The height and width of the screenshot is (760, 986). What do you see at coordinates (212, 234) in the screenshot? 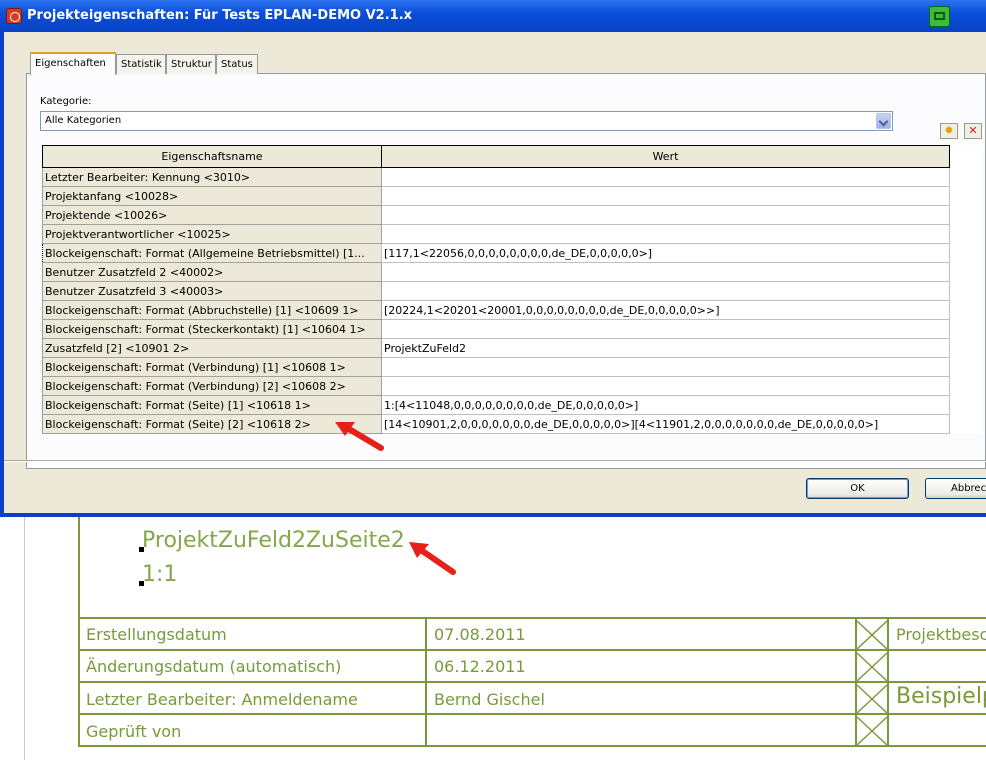
I see `property-name: Projektverantwortlicher <10025>` at bounding box center [212, 234].